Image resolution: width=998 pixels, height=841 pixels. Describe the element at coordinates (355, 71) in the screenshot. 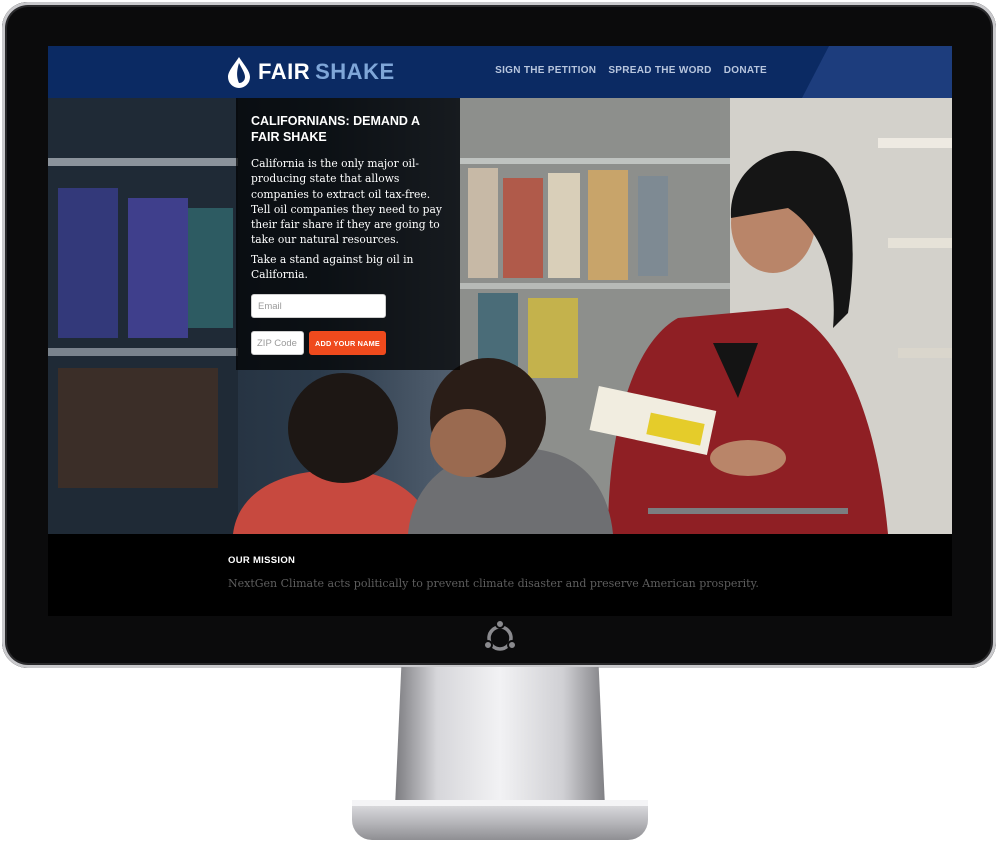

I see `brand-word-shake: SHAKE` at that location.